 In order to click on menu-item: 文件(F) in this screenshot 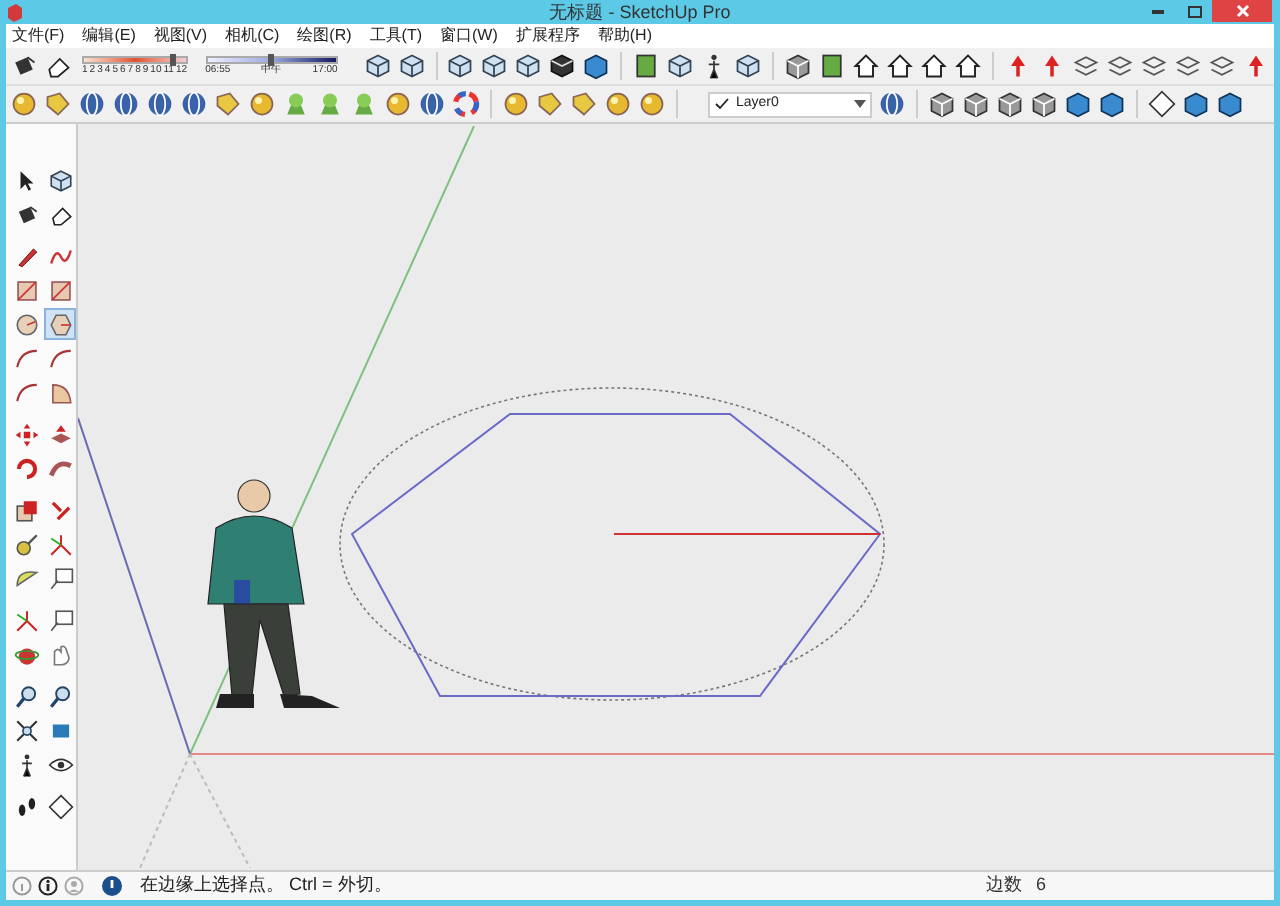, I will do `click(38, 36)`.